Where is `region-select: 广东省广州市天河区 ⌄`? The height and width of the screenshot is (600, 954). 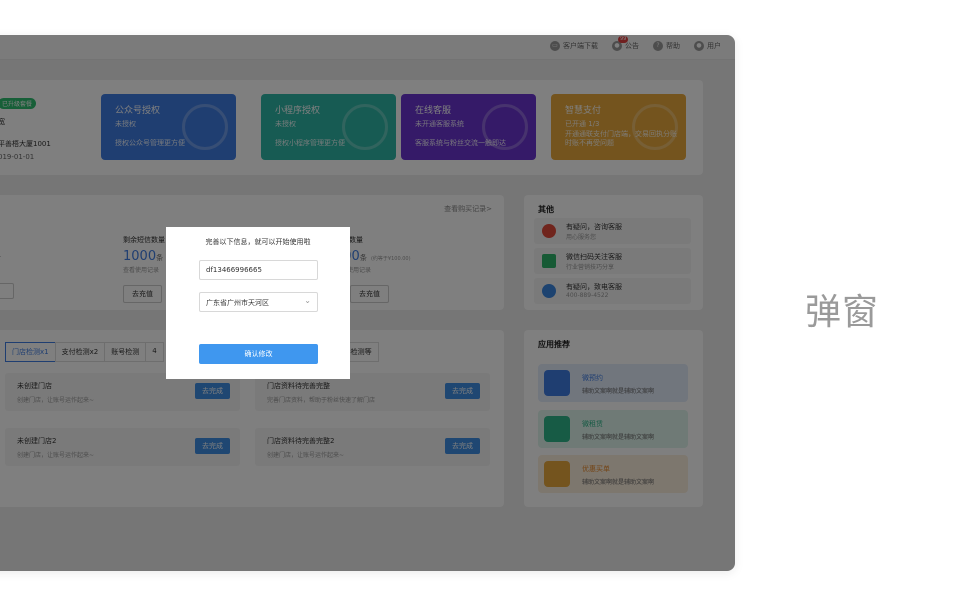 region-select: 广东省广州市天河区 ⌄ is located at coordinates (258, 302).